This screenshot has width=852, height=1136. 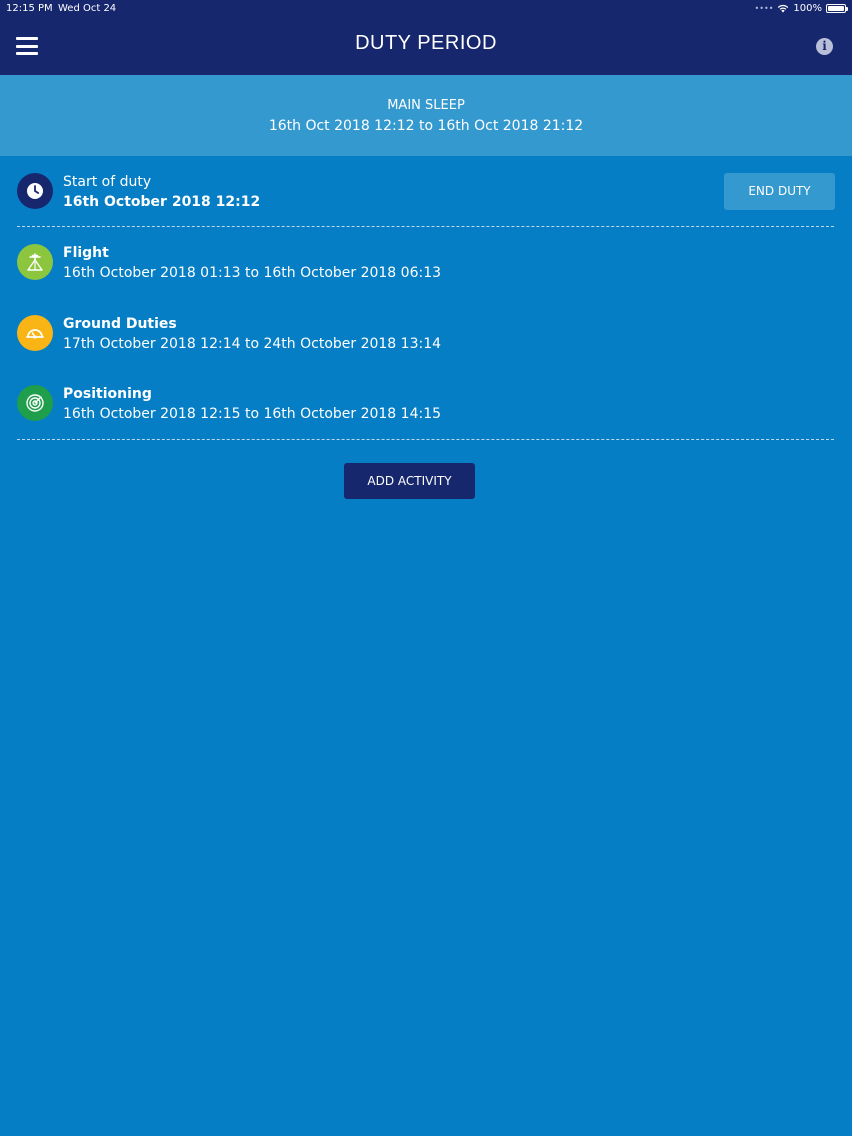 What do you see at coordinates (87, 8) in the screenshot?
I see `status-date: Wed Oct 24` at bounding box center [87, 8].